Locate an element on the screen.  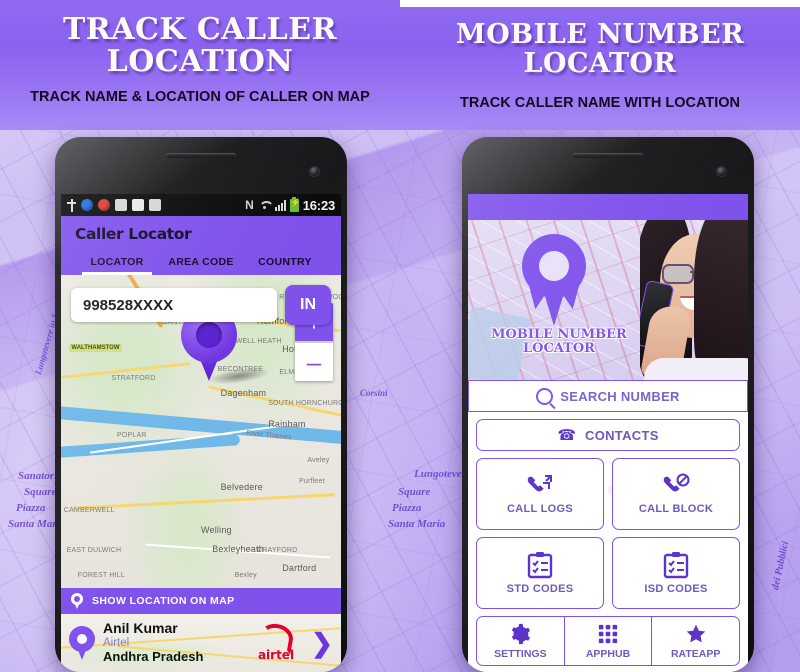
star-icon is located at coordinates (695, 633).